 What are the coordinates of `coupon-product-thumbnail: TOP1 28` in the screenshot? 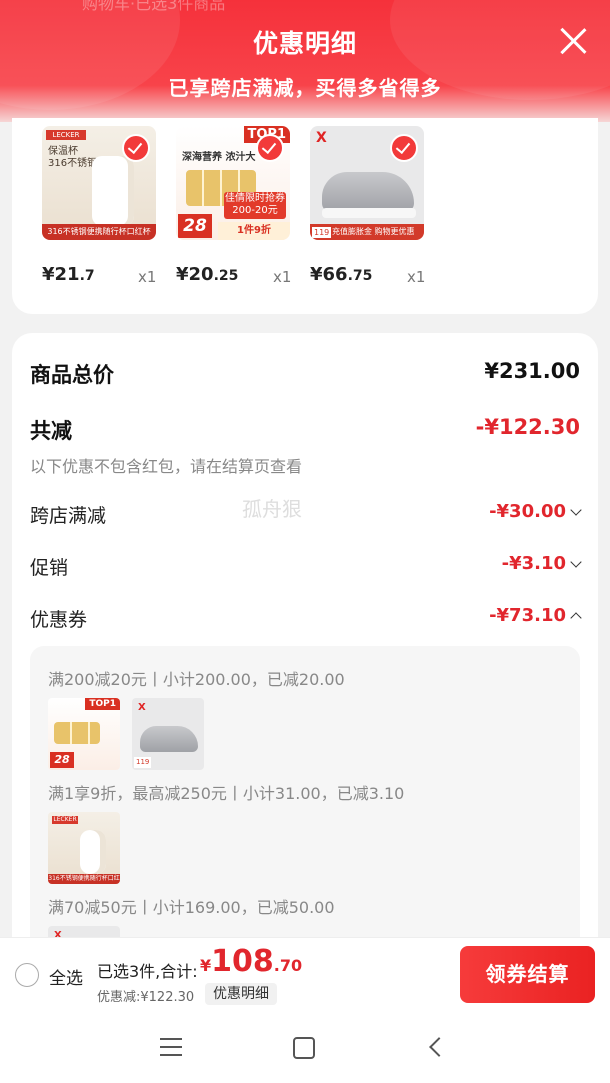 It's located at (84, 734).